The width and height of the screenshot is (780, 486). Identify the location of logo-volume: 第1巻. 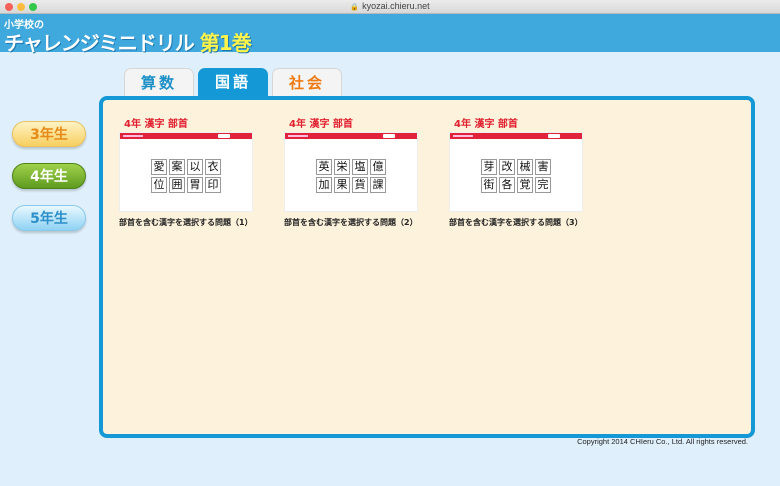
(225, 43).